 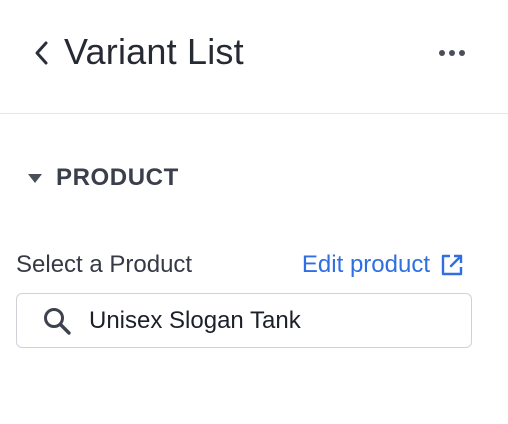 I want to click on product-section-toggle: PRODUCT, so click(x=101, y=178).